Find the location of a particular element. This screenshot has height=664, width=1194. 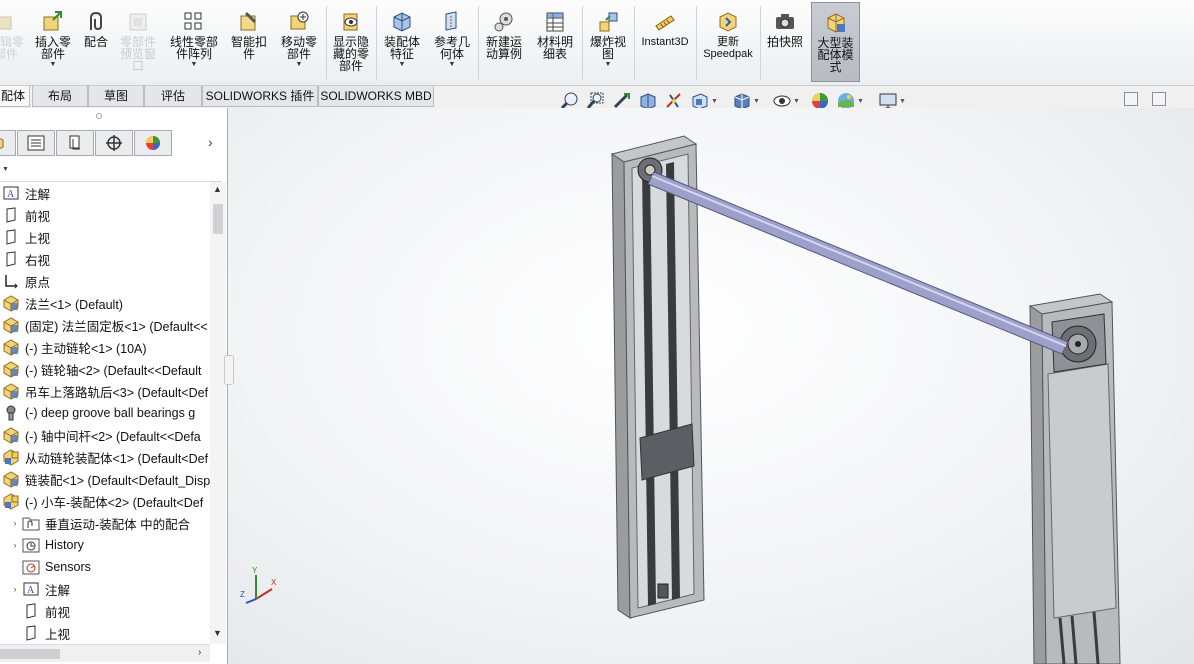

motion-study-icon is located at coordinates (504, 22).